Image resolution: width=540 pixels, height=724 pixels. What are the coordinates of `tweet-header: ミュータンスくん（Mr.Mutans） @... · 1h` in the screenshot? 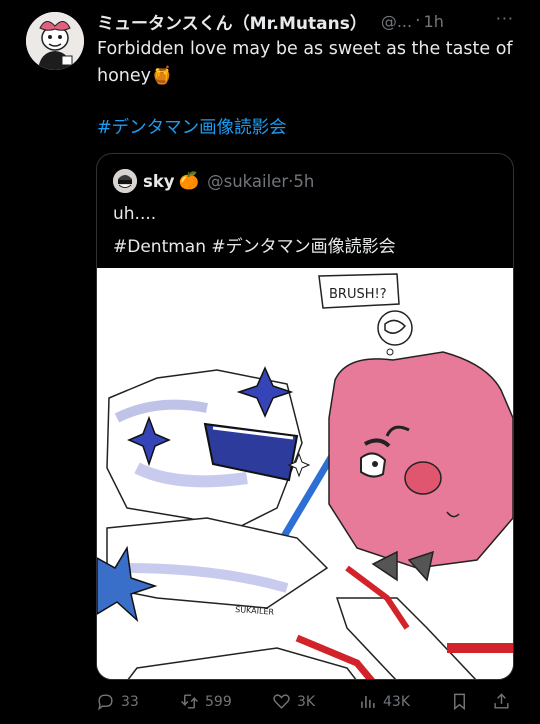 It's located at (312, 21).